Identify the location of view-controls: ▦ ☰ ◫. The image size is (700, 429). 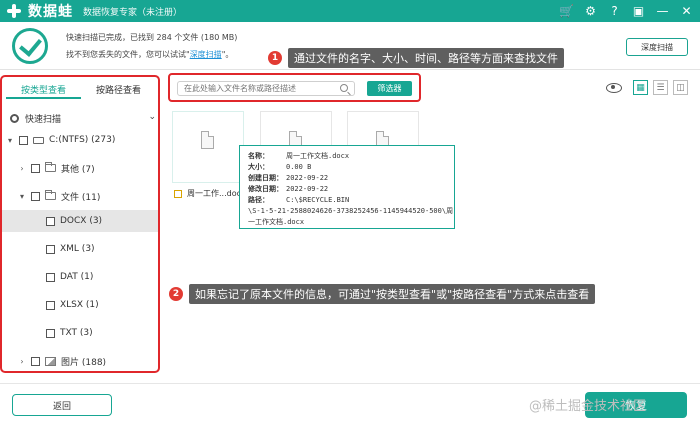
(647, 87).